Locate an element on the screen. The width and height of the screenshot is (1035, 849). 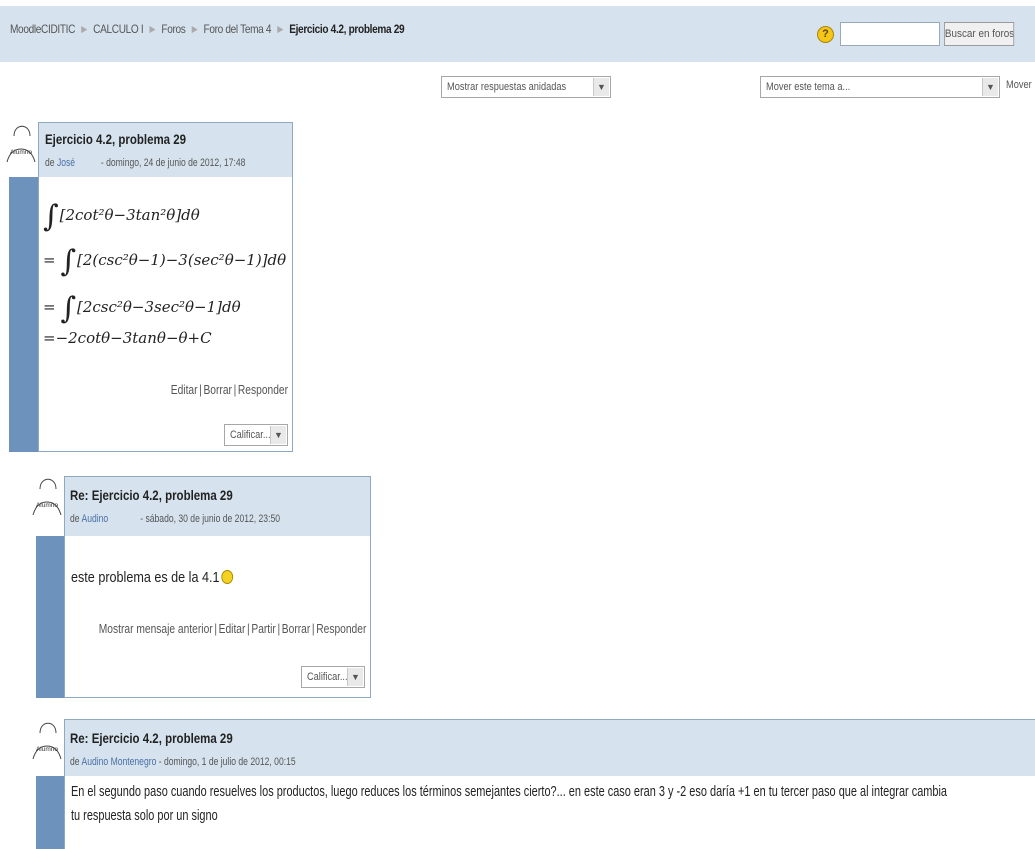
split-link: Partir is located at coordinates (263, 629).